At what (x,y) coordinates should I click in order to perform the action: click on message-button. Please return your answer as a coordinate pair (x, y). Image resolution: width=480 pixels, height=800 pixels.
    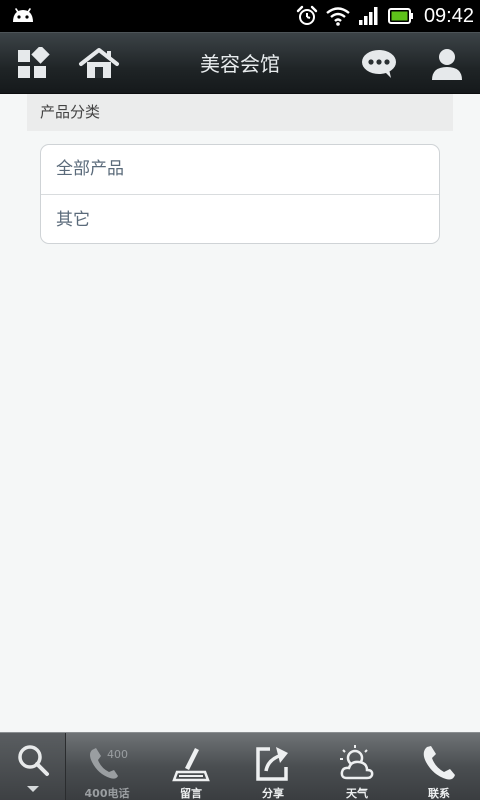
    Looking at the image, I should click on (379, 64).